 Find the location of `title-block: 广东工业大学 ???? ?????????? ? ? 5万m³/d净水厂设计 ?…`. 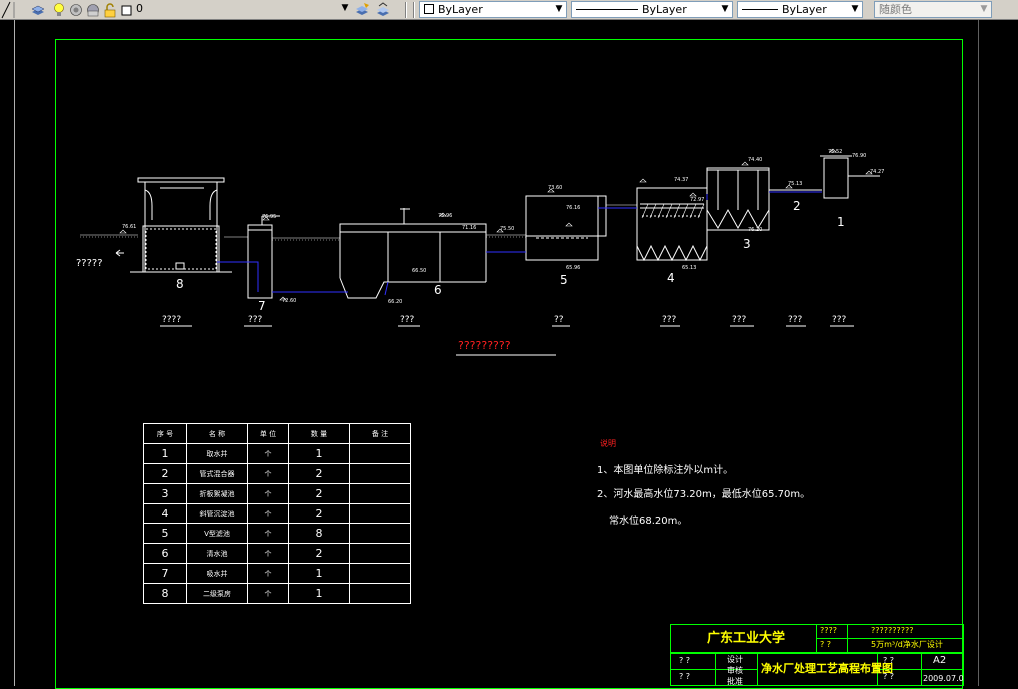

title-block: 广东工业大学 ???? ?????????? ? ? 5万m³/d净水厂设计 ?… is located at coordinates (817, 655).